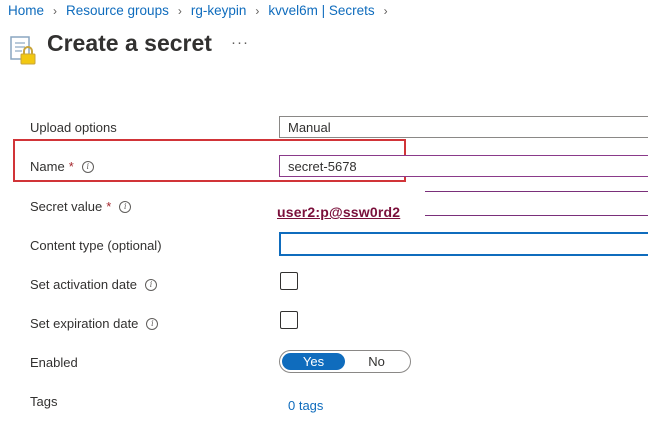  Describe the element at coordinates (219, 10) in the screenshot. I see `breadcrumb-rg-keypin: rg-keypin` at that location.